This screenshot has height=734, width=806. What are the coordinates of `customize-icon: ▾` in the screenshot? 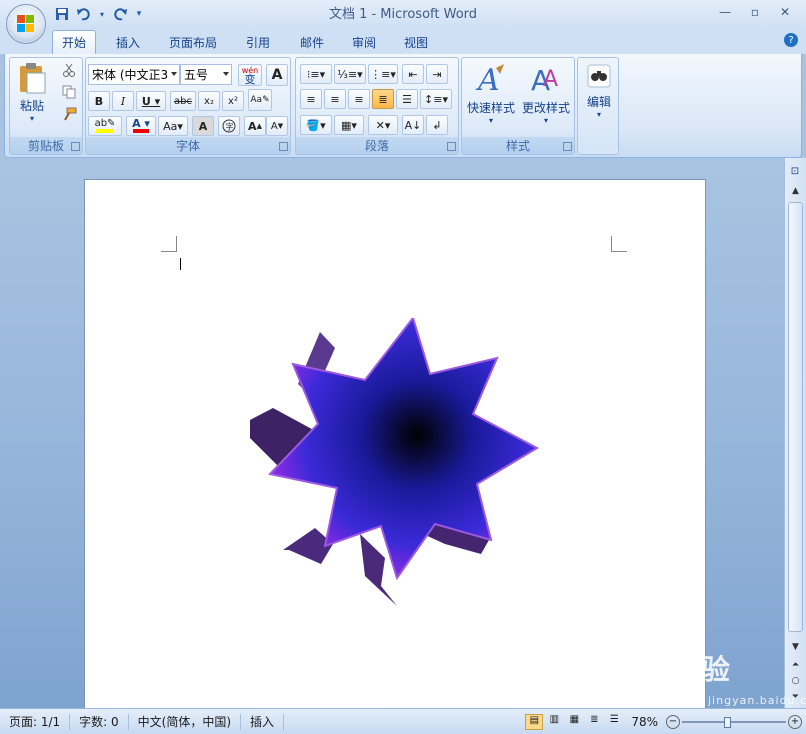 It's located at (139, 14).